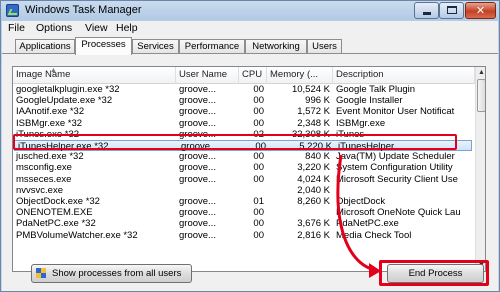 Image resolution: width=500 pixels, height=292 pixels. I want to click on cell-name: nvvsvc.exe, so click(39, 190).